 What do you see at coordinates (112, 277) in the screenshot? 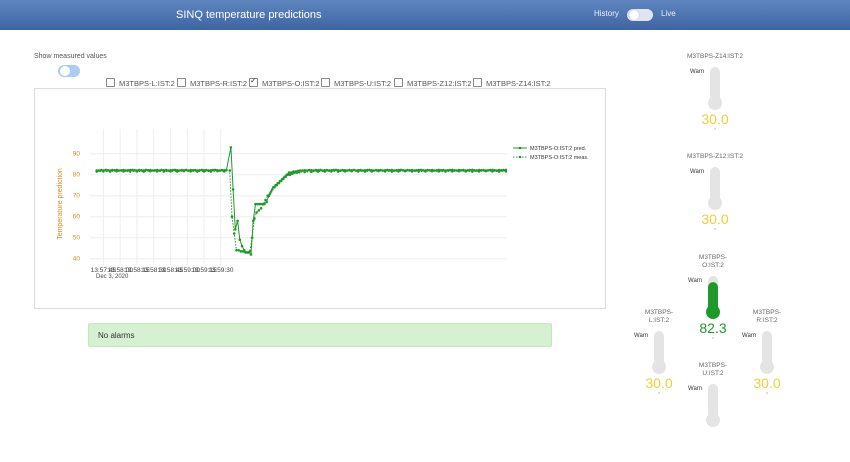
I see `x-date-label: Dec 3, 2020` at bounding box center [112, 277].